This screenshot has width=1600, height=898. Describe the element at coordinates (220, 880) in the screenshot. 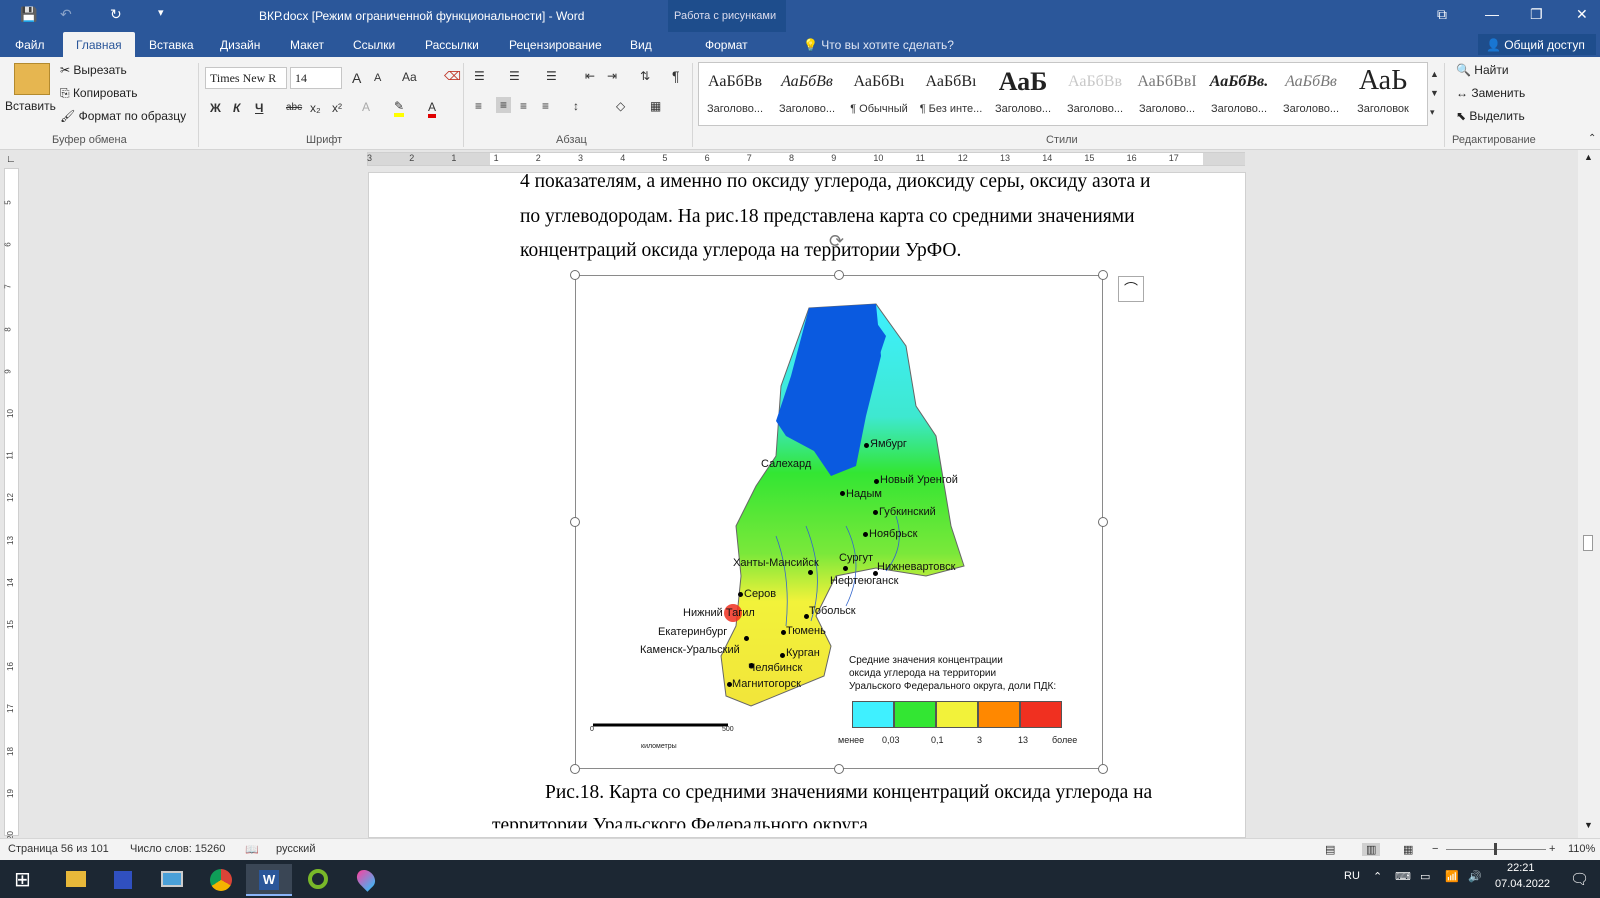

I see `chrome-icon` at that location.